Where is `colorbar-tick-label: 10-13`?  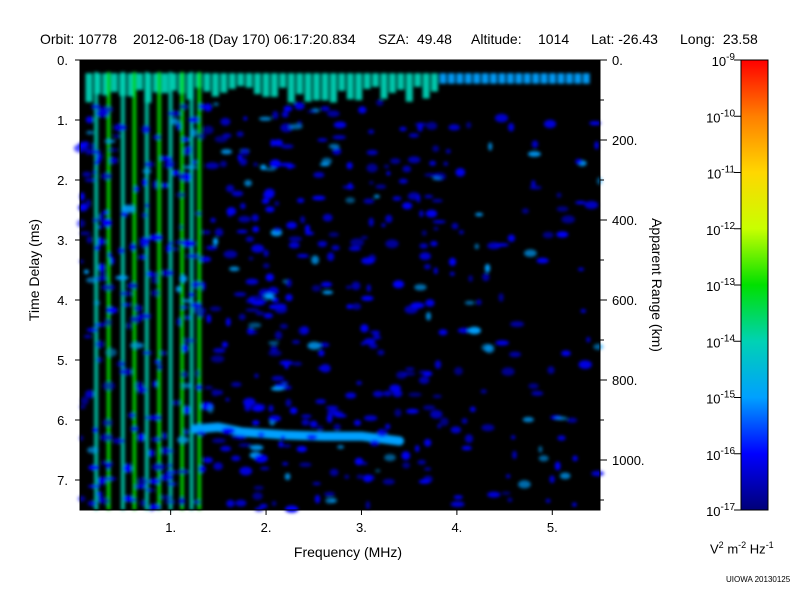 colorbar-tick-label: 10-13 is located at coordinates (720, 285).